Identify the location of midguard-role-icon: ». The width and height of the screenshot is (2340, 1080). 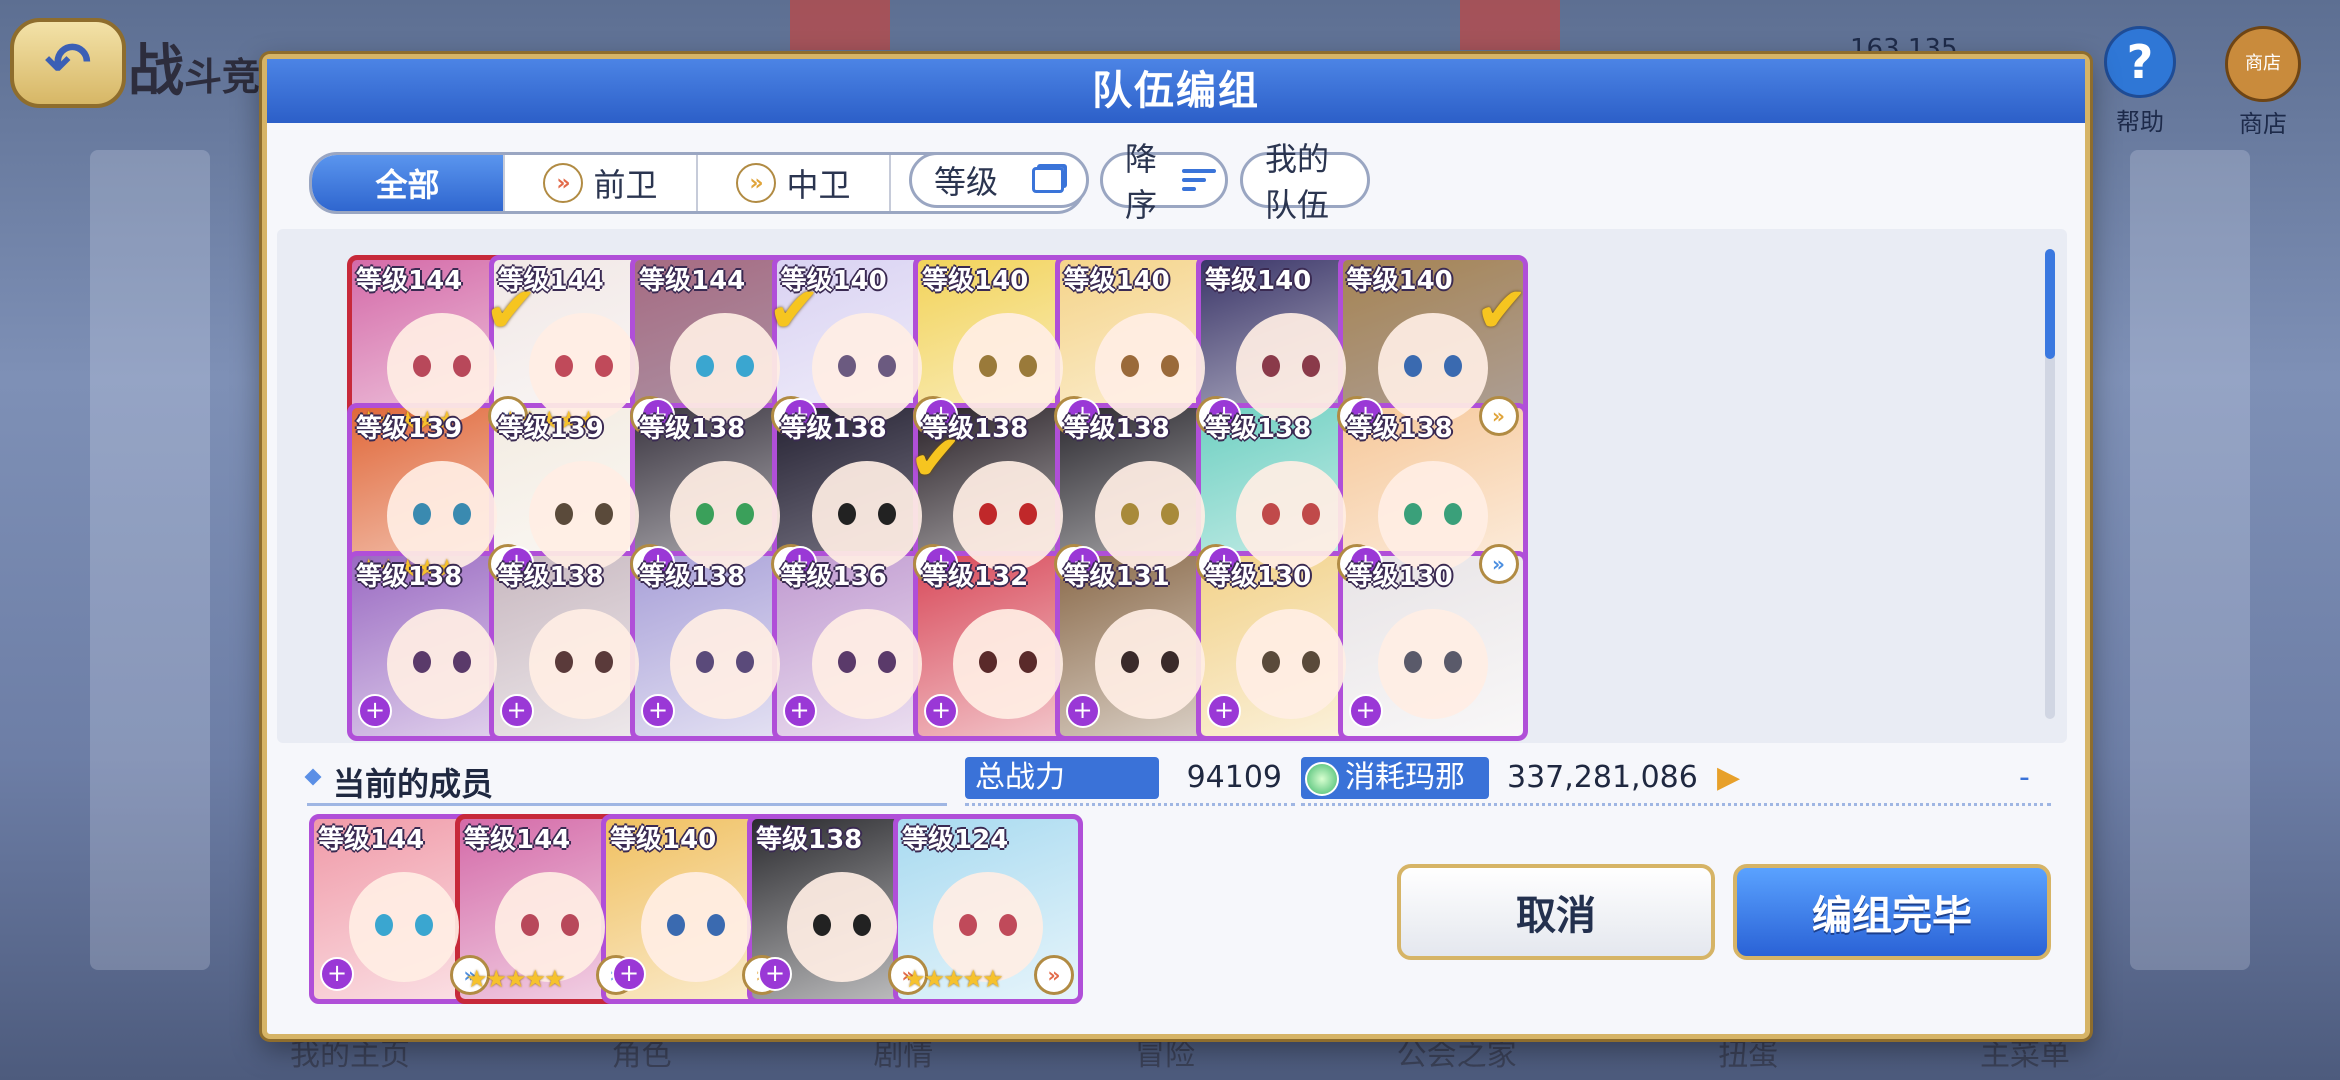
(756, 183).